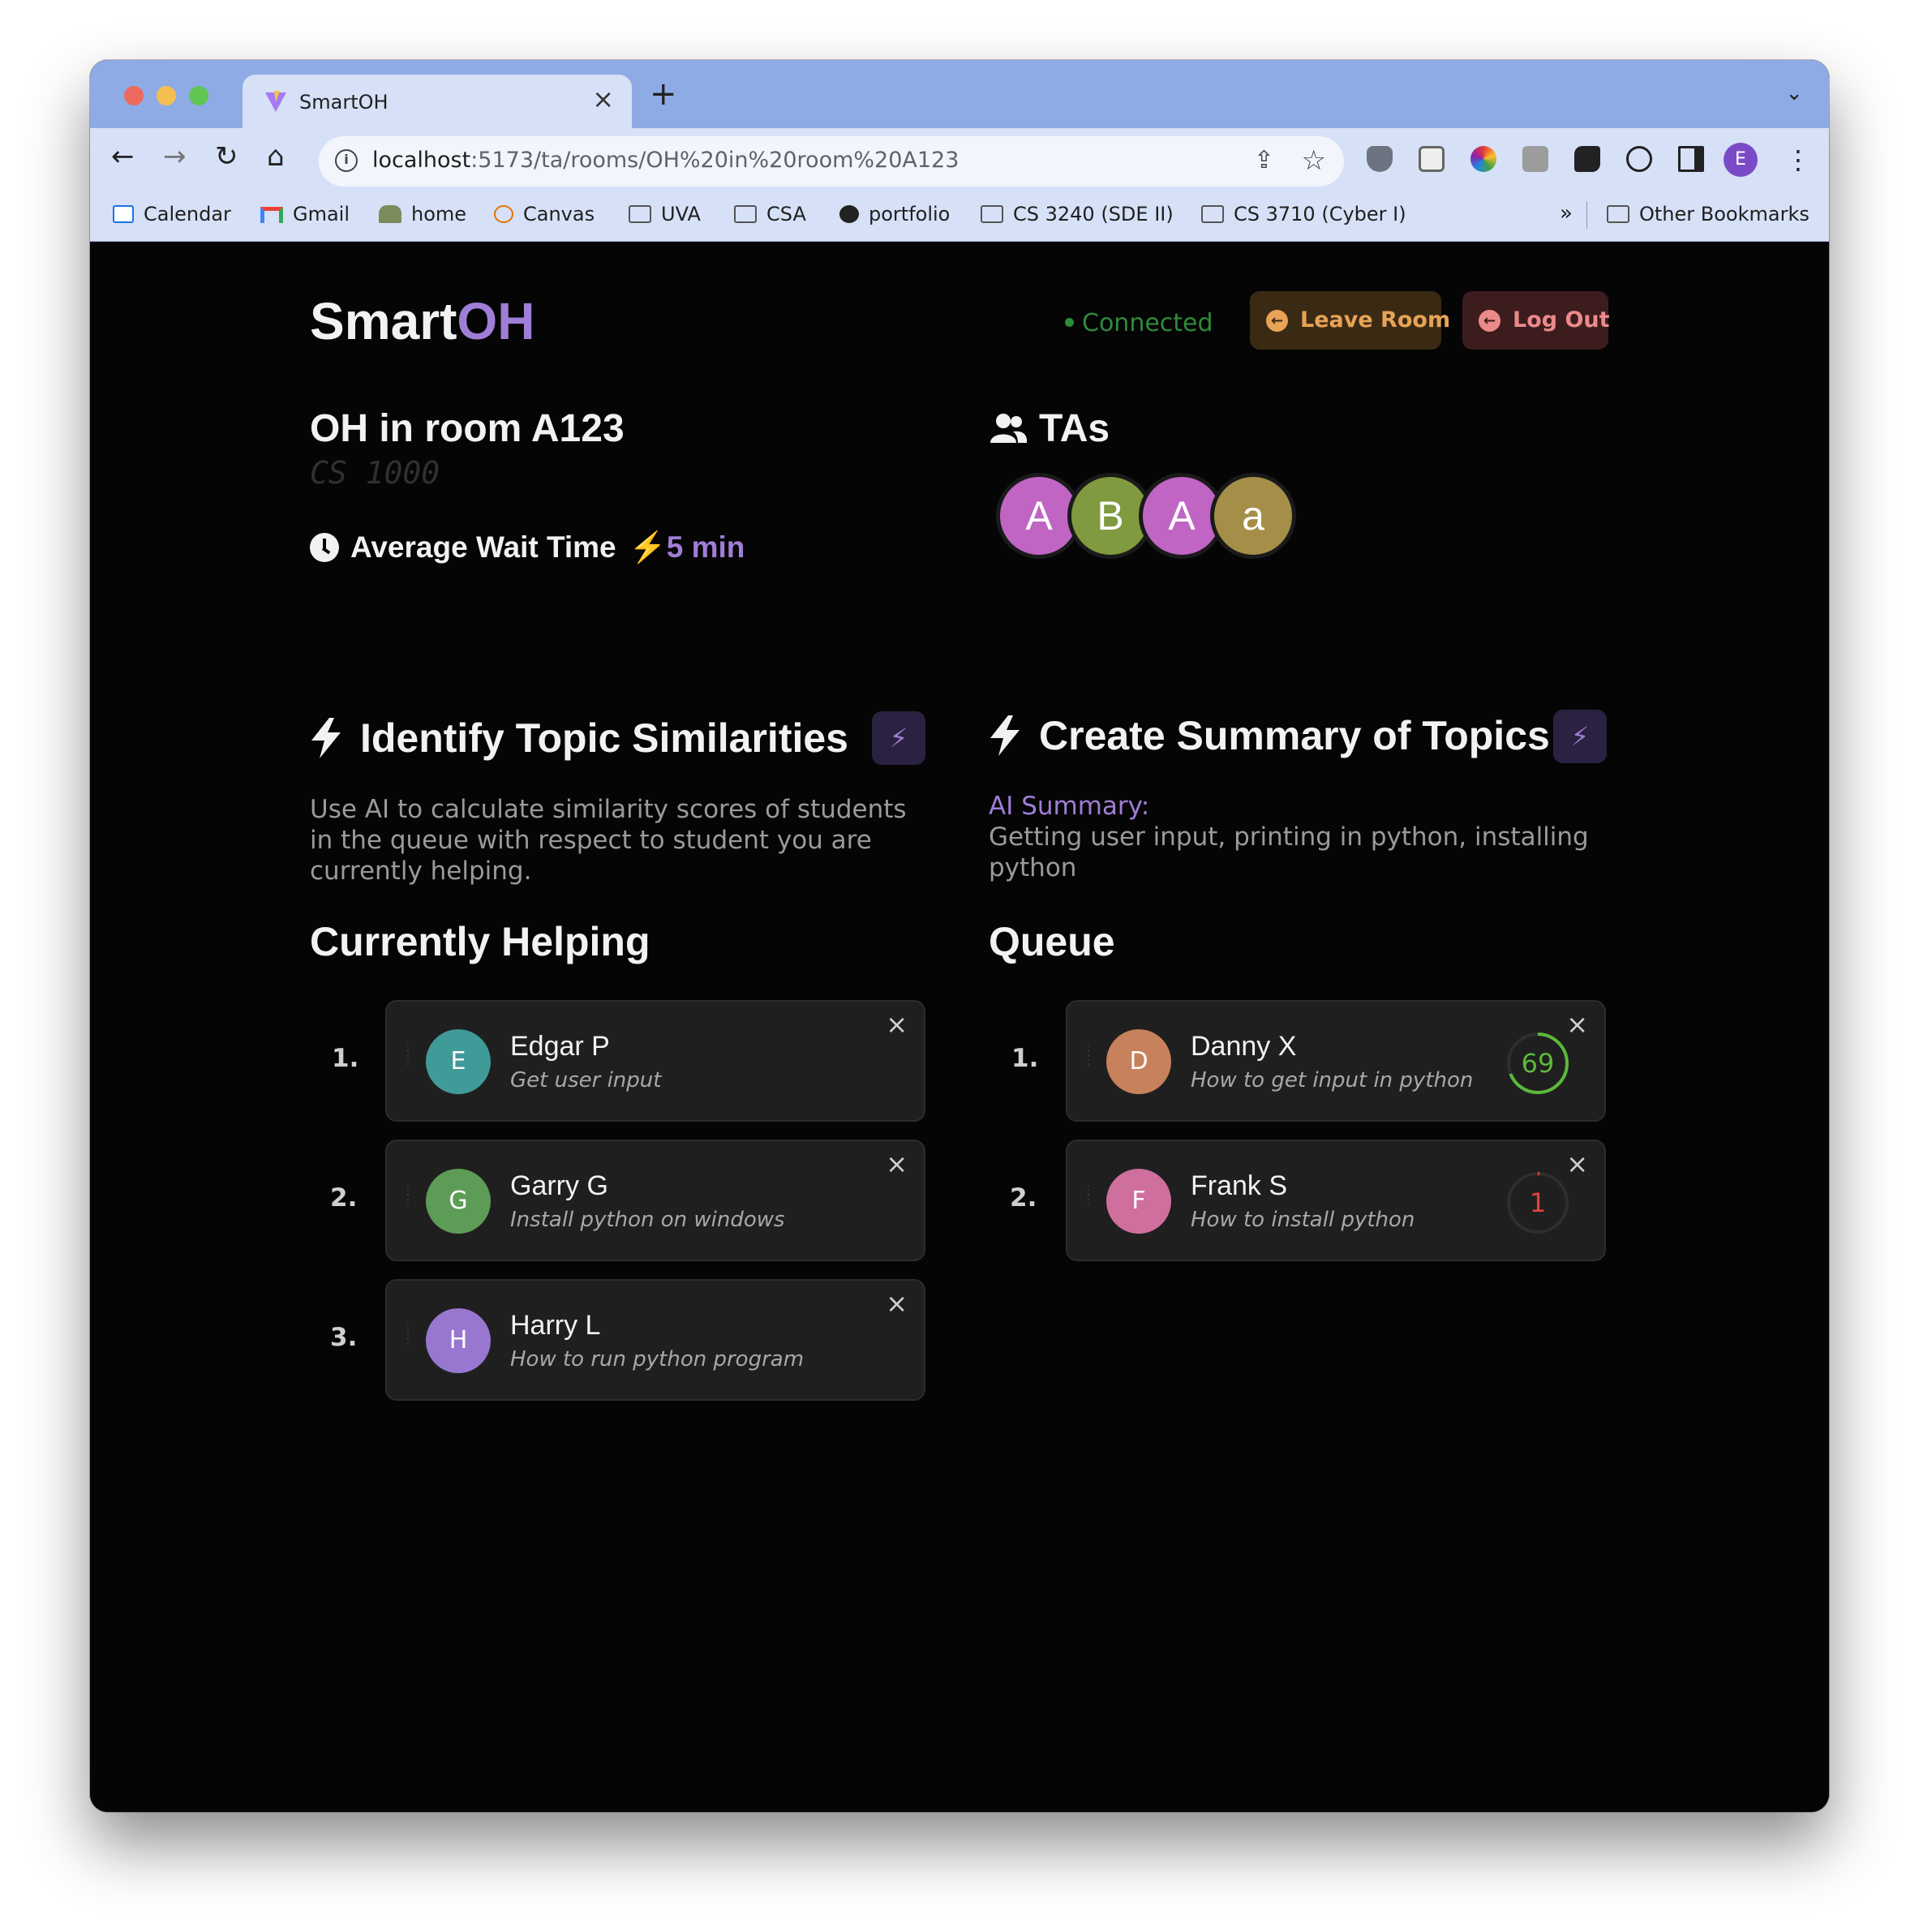 The width and height of the screenshot is (1919, 1932). Describe the element at coordinates (647, 1220) in the screenshot. I see `student-topic: Install python on windows` at that location.